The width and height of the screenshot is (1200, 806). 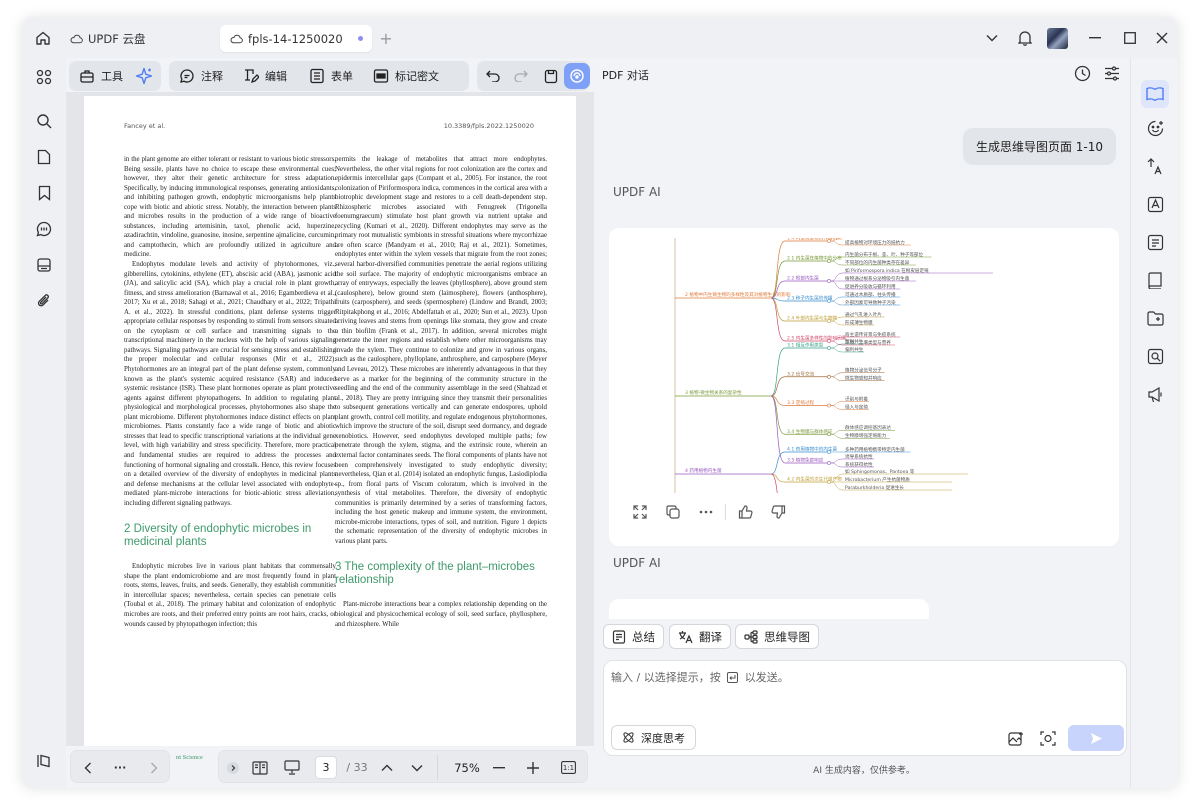 What do you see at coordinates (212, 76) in the screenshot?
I see `comment-label: 注释` at bounding box center [212, 76].